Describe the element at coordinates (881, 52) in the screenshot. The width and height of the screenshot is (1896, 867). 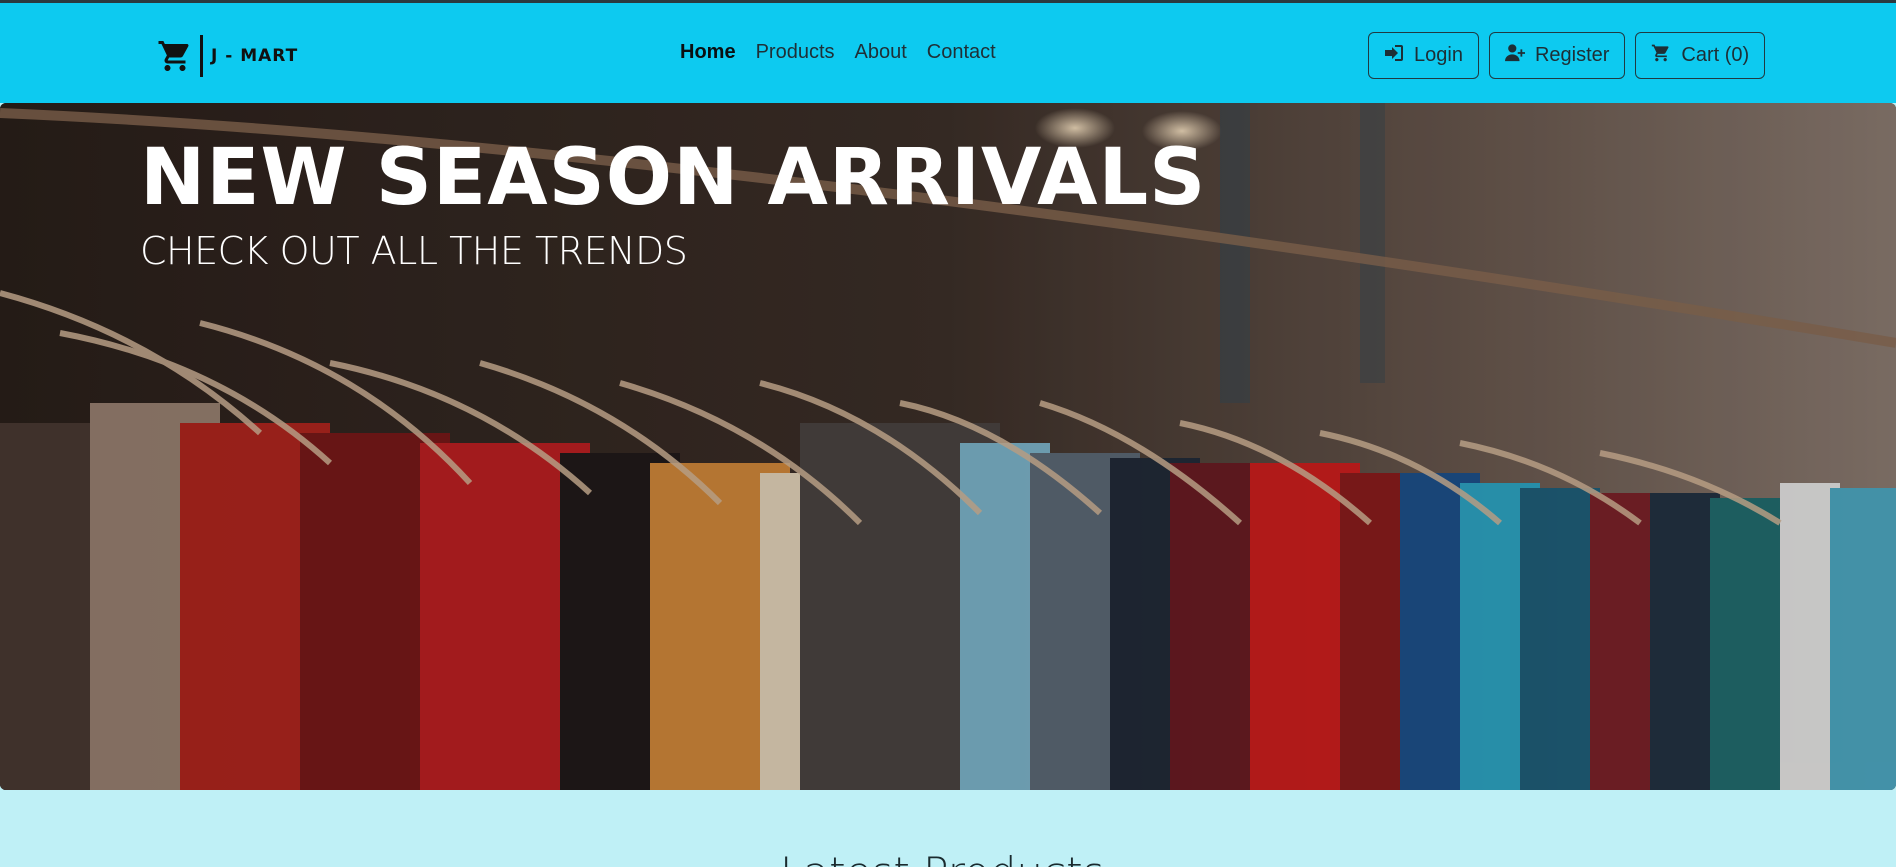
I see `nav-link-about: About` at that location.